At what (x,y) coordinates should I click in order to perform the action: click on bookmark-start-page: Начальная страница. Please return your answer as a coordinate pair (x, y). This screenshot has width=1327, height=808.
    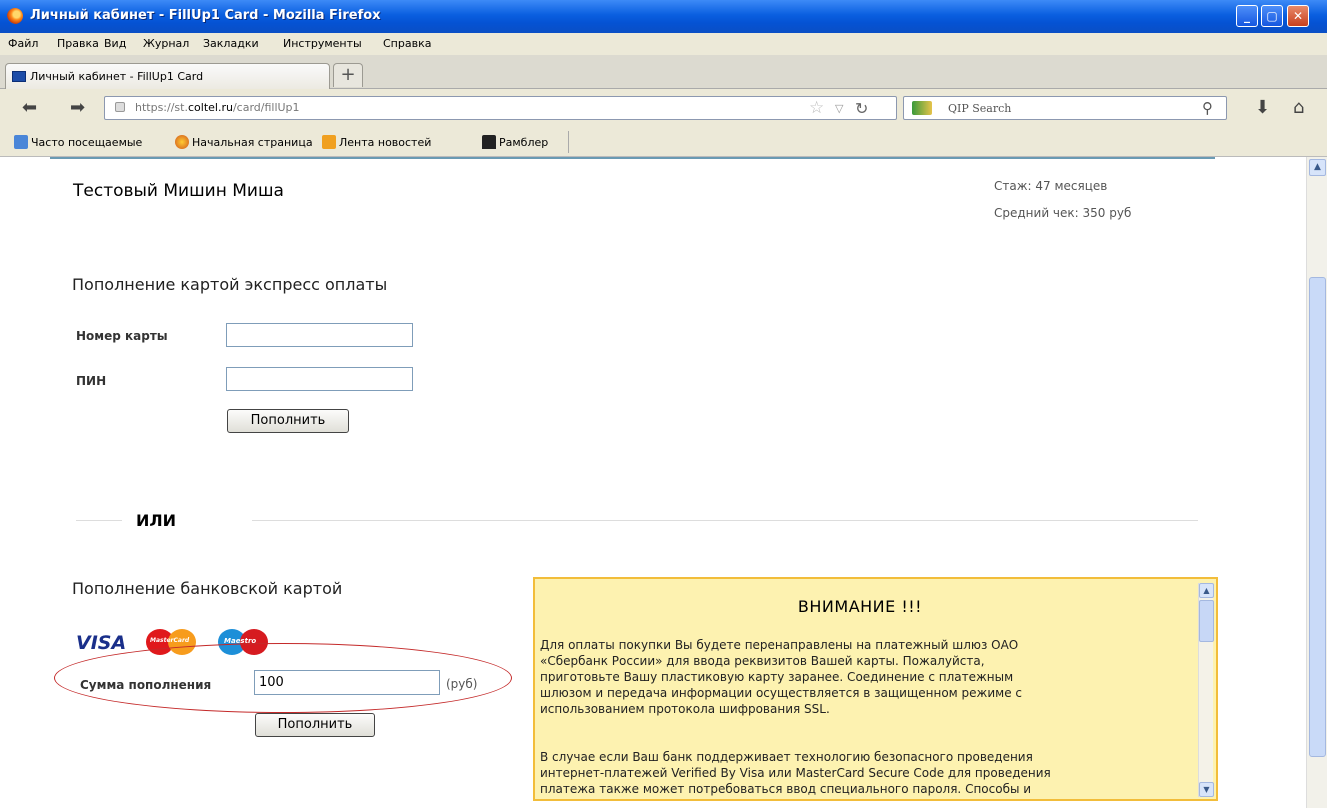
    Looking at the image, I should click on (244, 142).